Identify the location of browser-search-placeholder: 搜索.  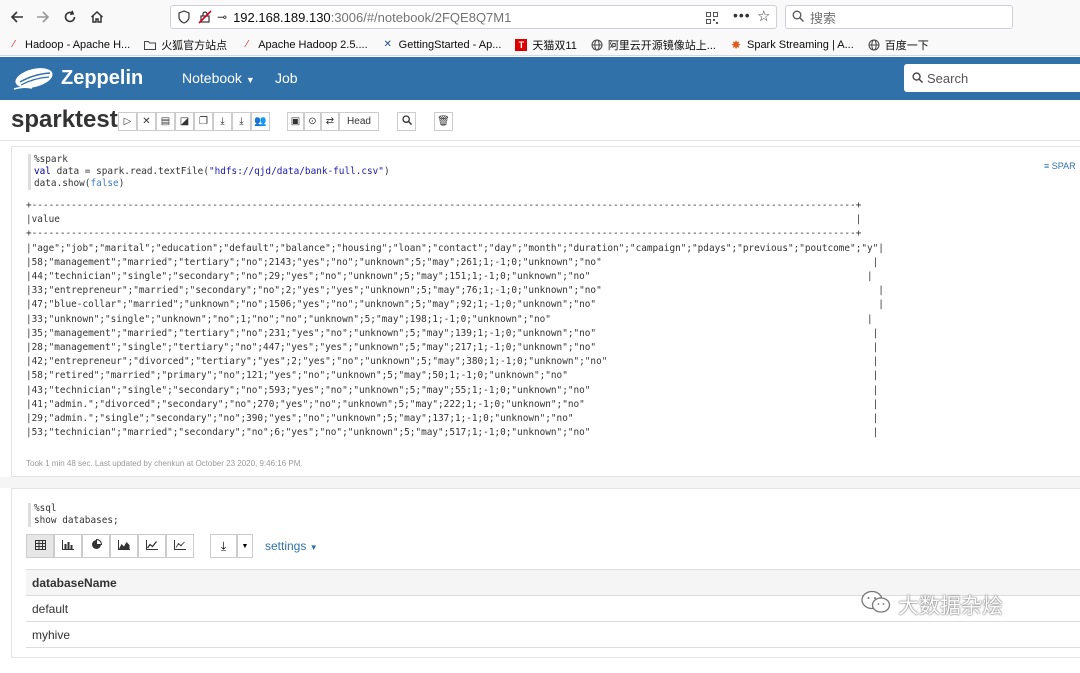
(823, 18).